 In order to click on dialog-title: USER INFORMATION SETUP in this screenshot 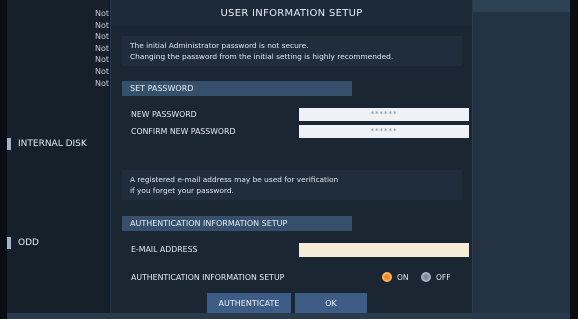, I will do `click(291, 13)`.